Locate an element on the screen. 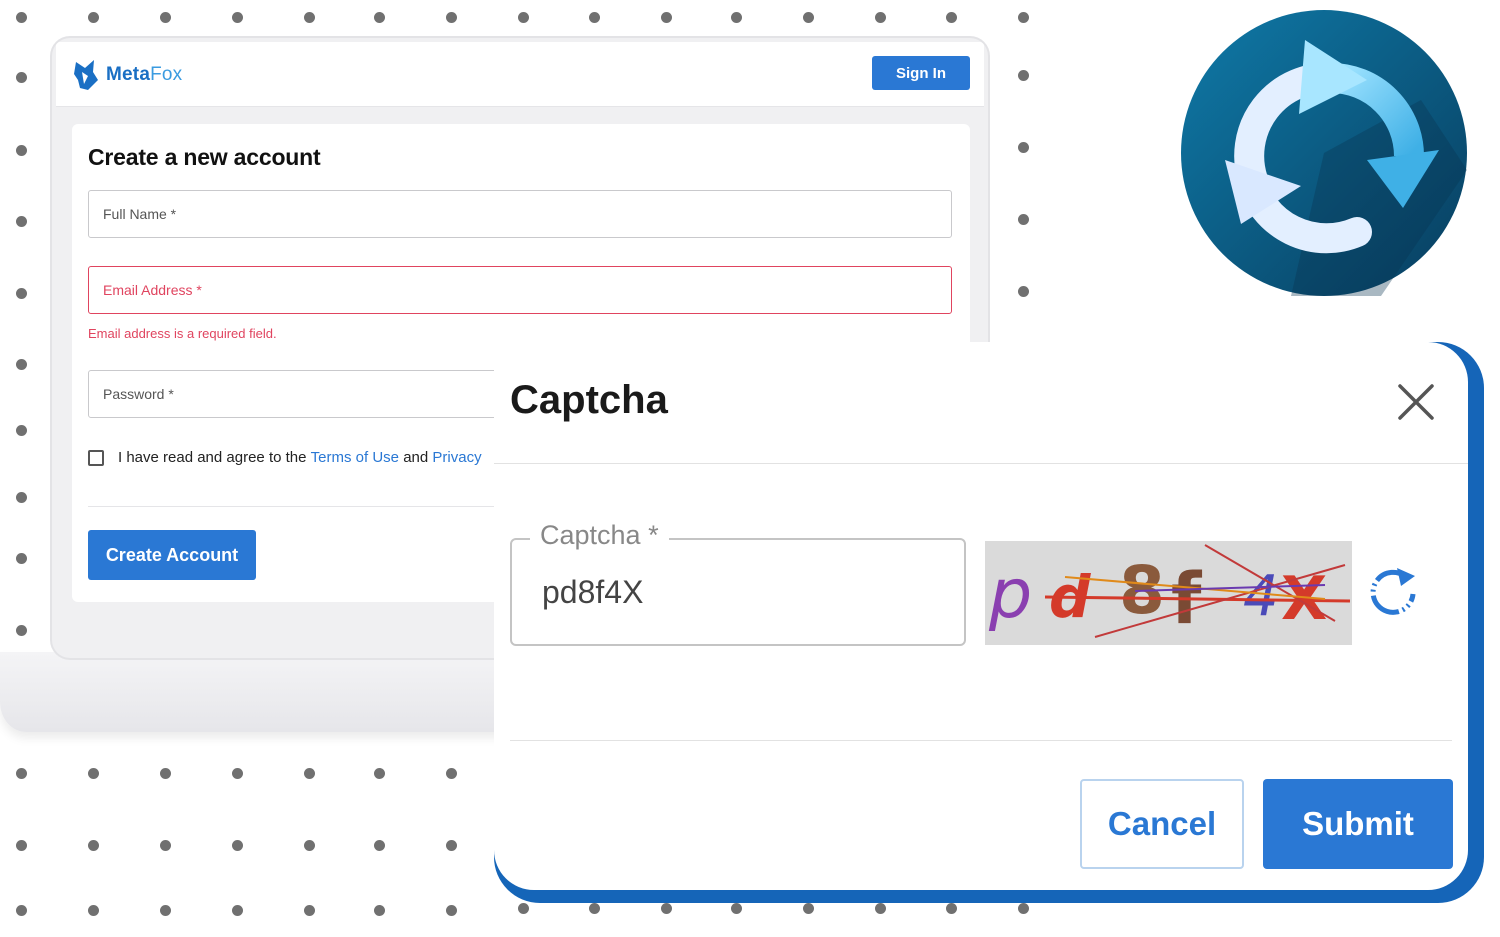  reload-icon is located at coordinates (1394, 591).